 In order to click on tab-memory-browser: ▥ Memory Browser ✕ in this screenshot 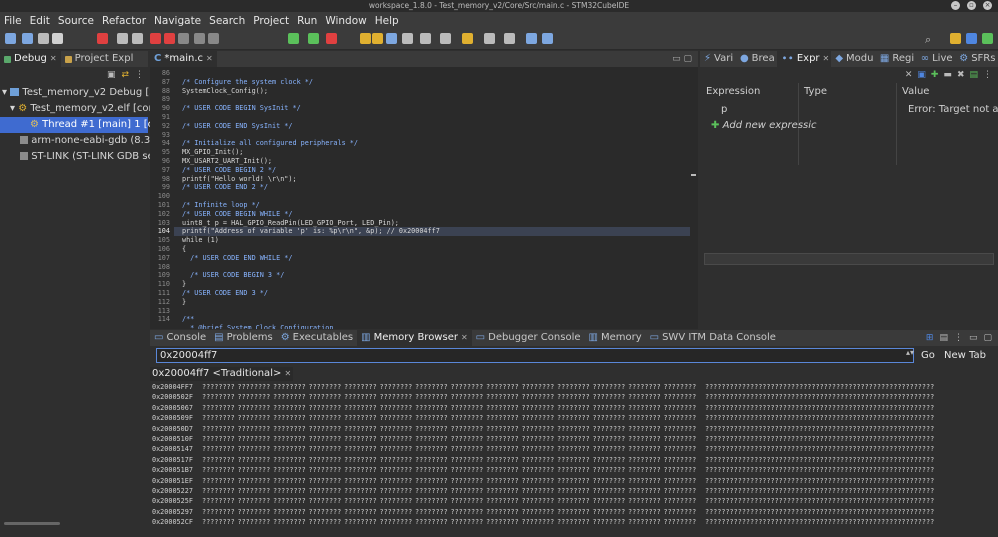, I will do `click(414, 338)`.